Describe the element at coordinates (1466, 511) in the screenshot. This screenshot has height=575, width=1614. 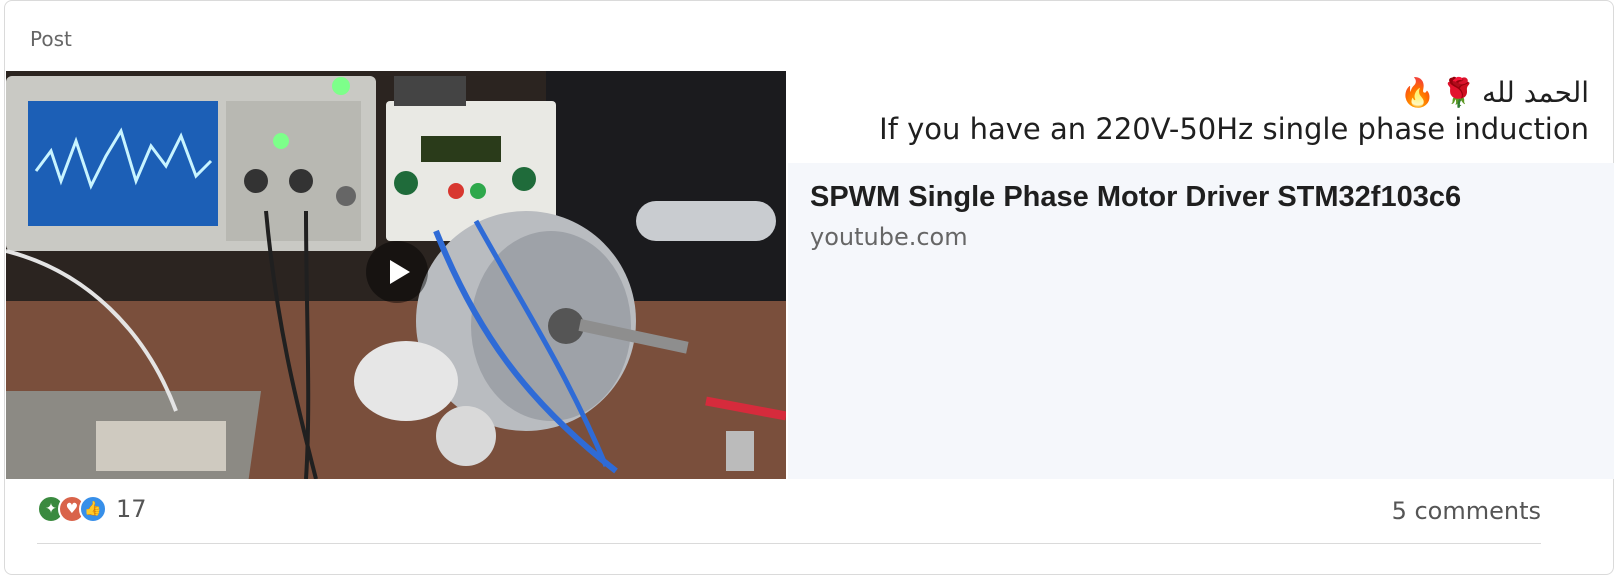
I see `comments-count: 5 comments` at that location.